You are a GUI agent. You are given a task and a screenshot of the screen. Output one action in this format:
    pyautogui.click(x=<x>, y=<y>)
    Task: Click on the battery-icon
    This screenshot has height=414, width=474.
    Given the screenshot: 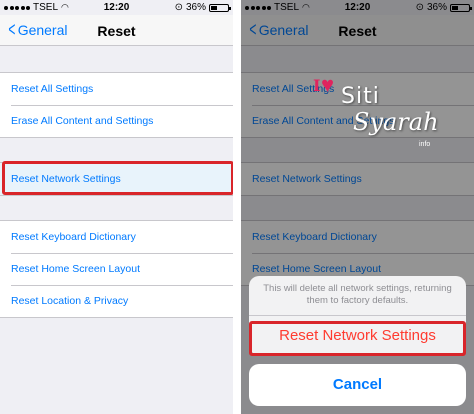 What is the action you would take?
    pyautogui.click(x=220, y=7)
    